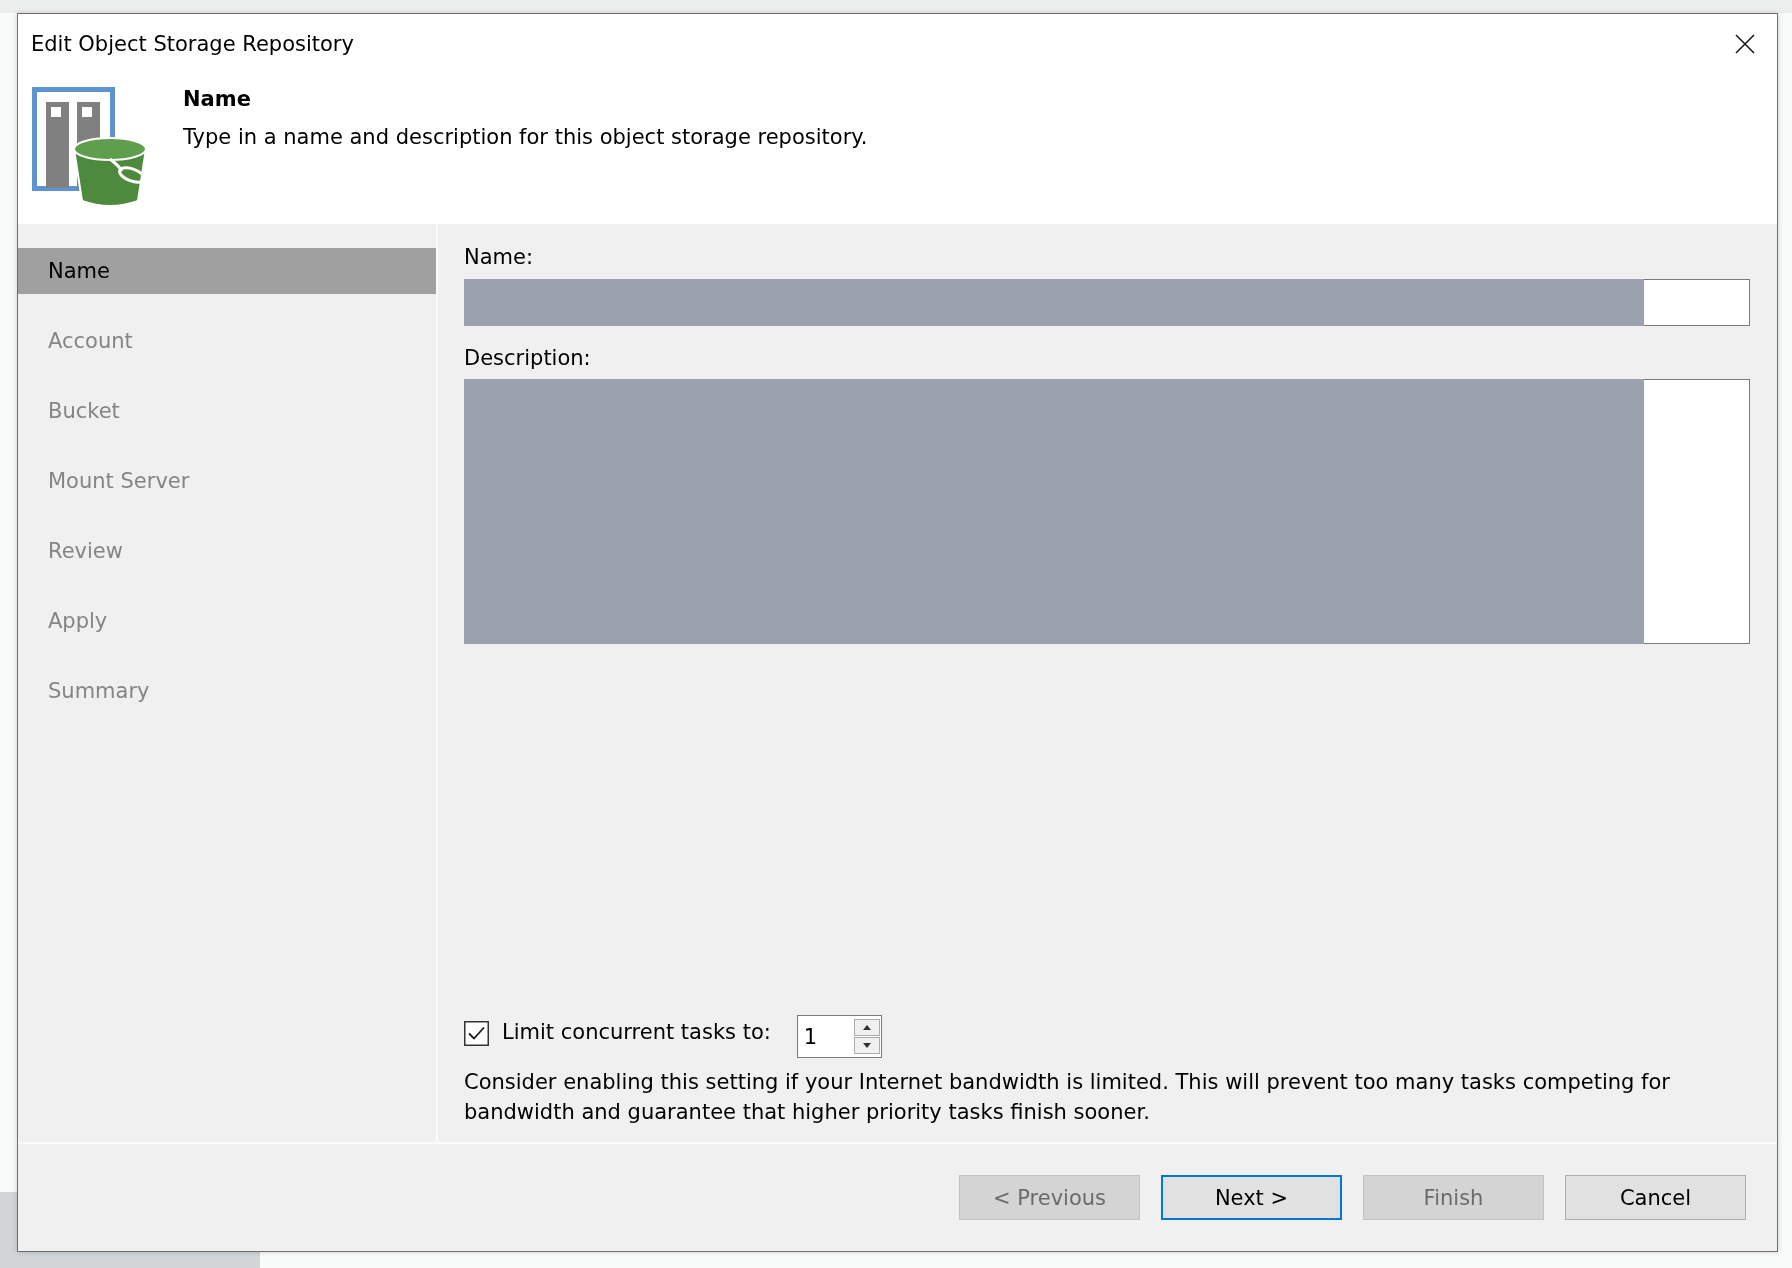 The image size is (1792, 1268). What do you see at coordinates (217, 99) in the screenshot?
I see `page-heading: Name` at bounding box center [217, 99].